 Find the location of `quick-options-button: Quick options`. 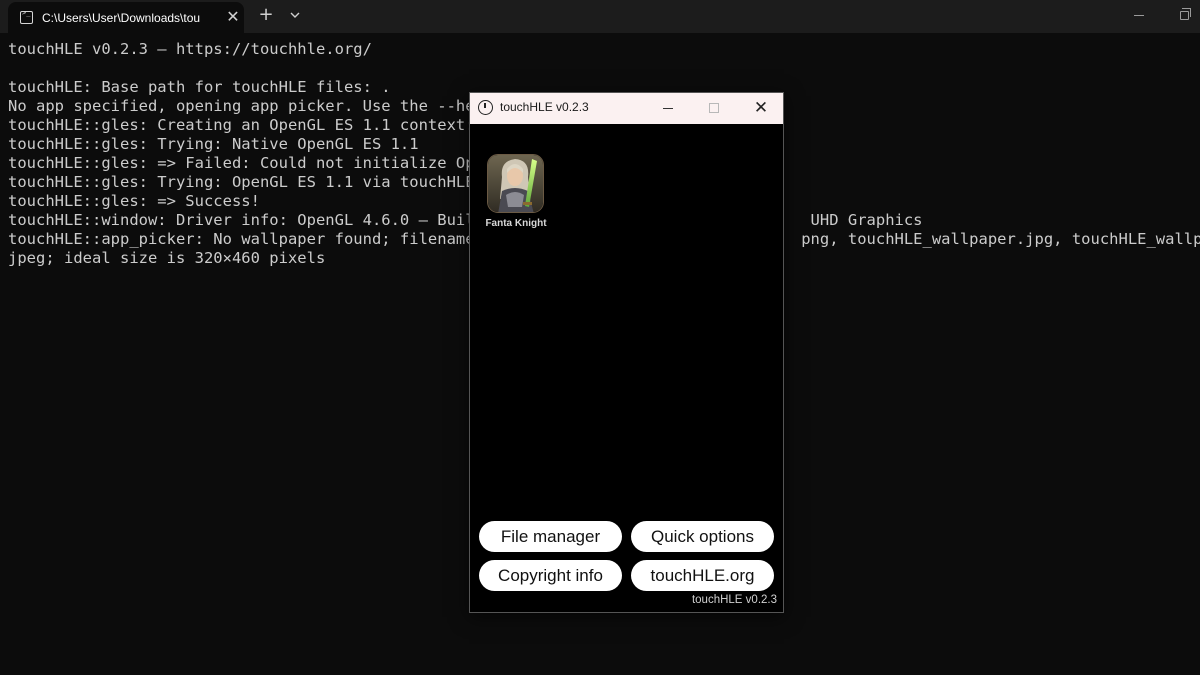

quick-options-button: Quick options is located at coordinates (702, 536).